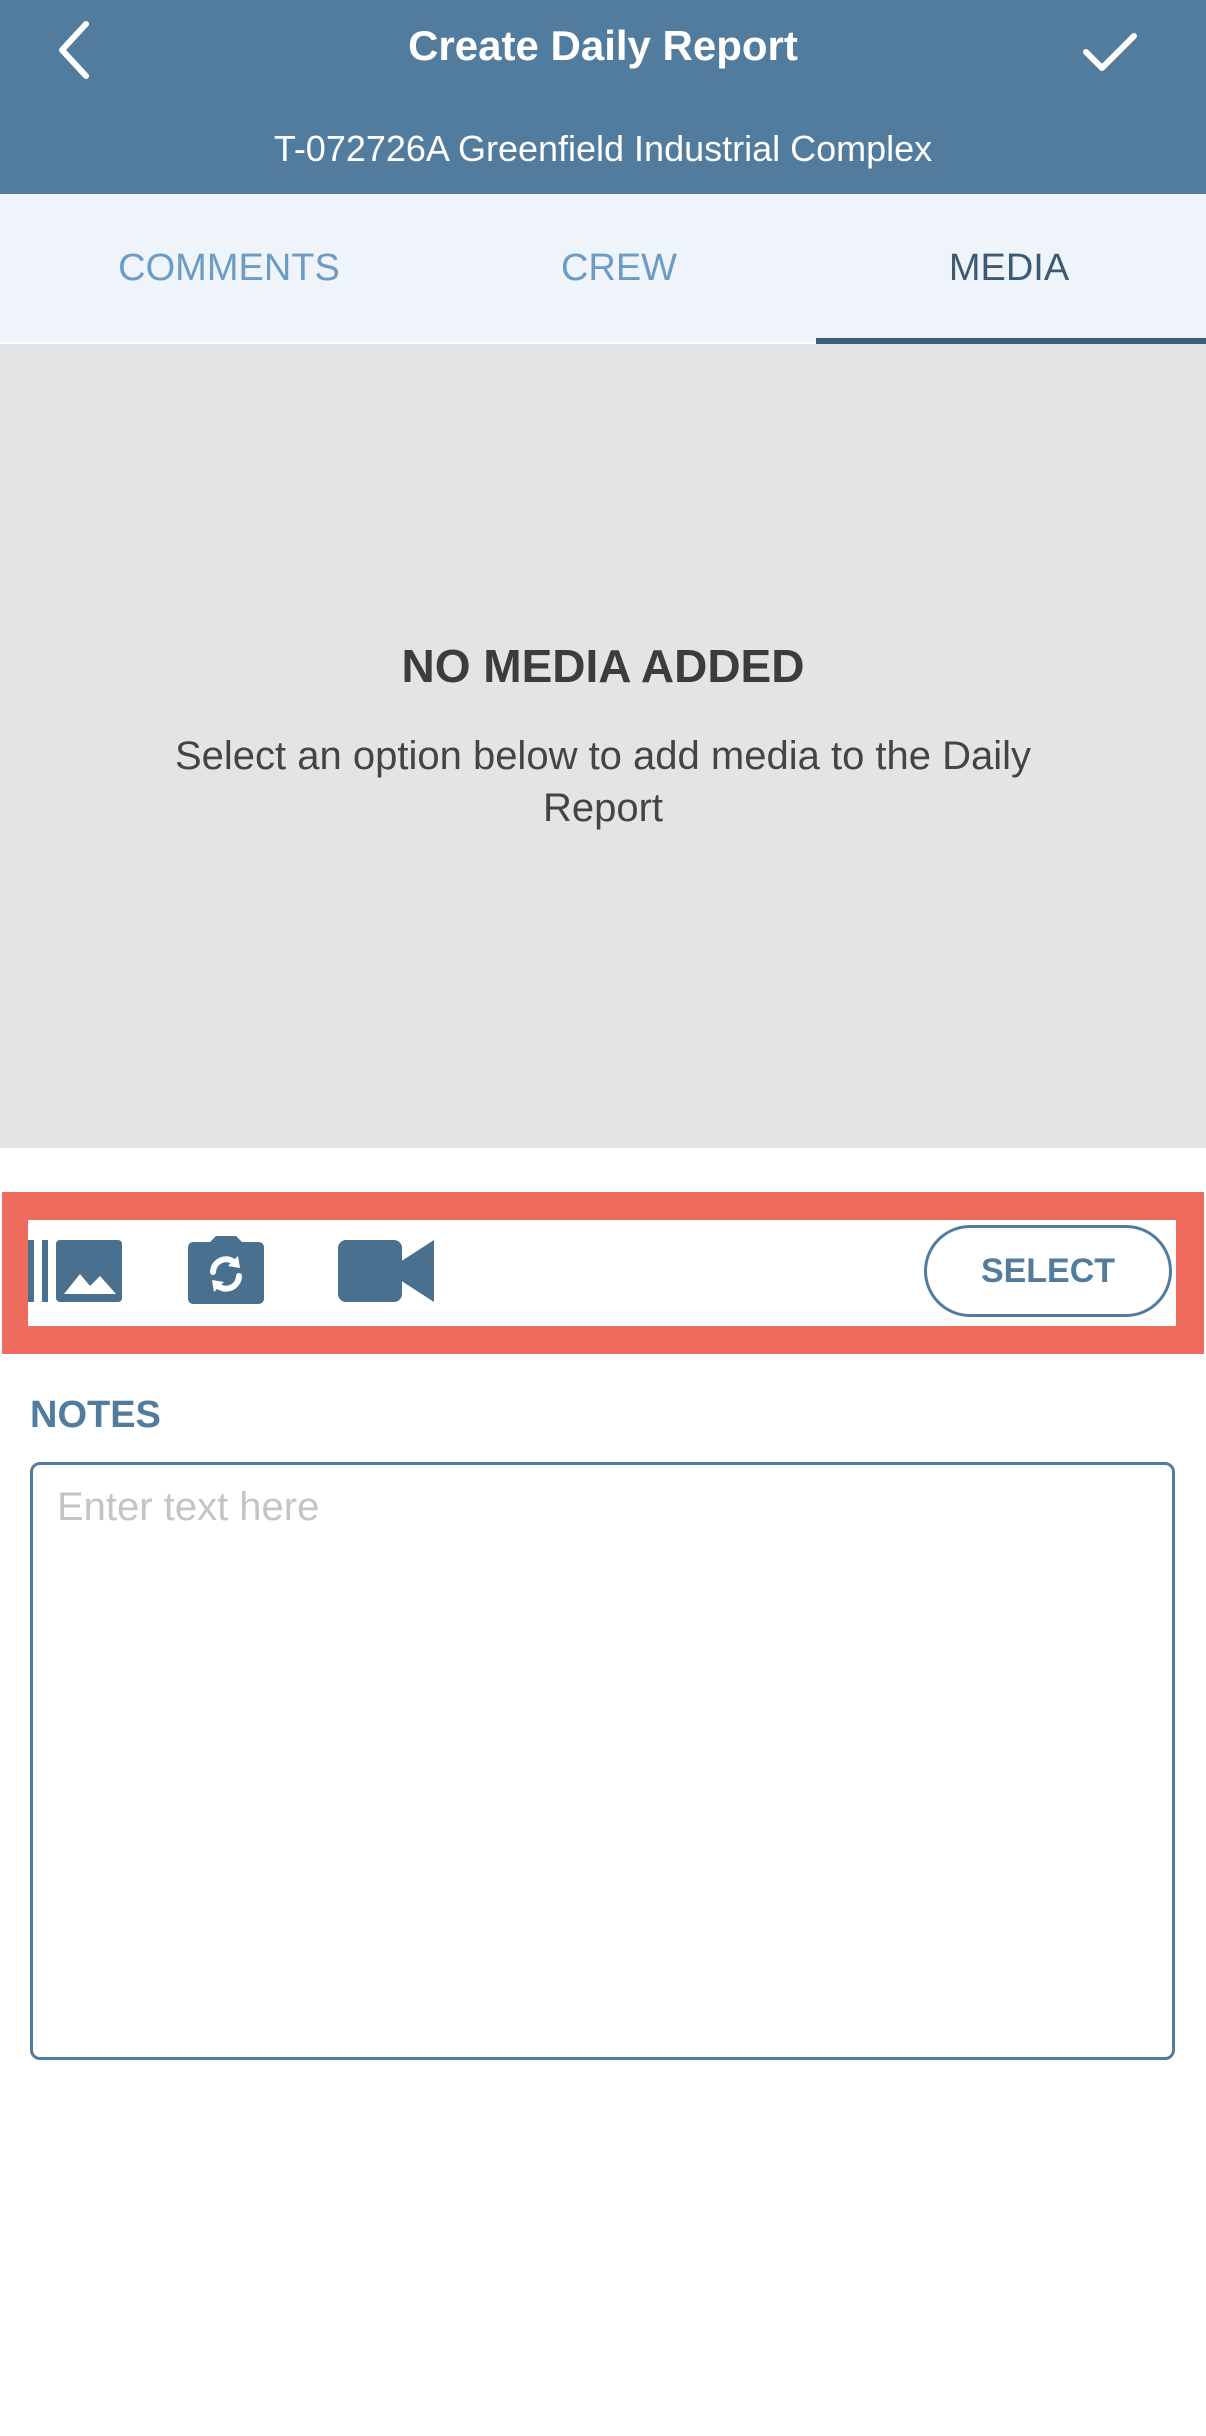 This screenshot has width=1206, height=2436. Describe the element at coordinates (603, 148) in the screenshot. I see `project-subtitle: T-072726A Greenfield Industrial Complex` at that location.